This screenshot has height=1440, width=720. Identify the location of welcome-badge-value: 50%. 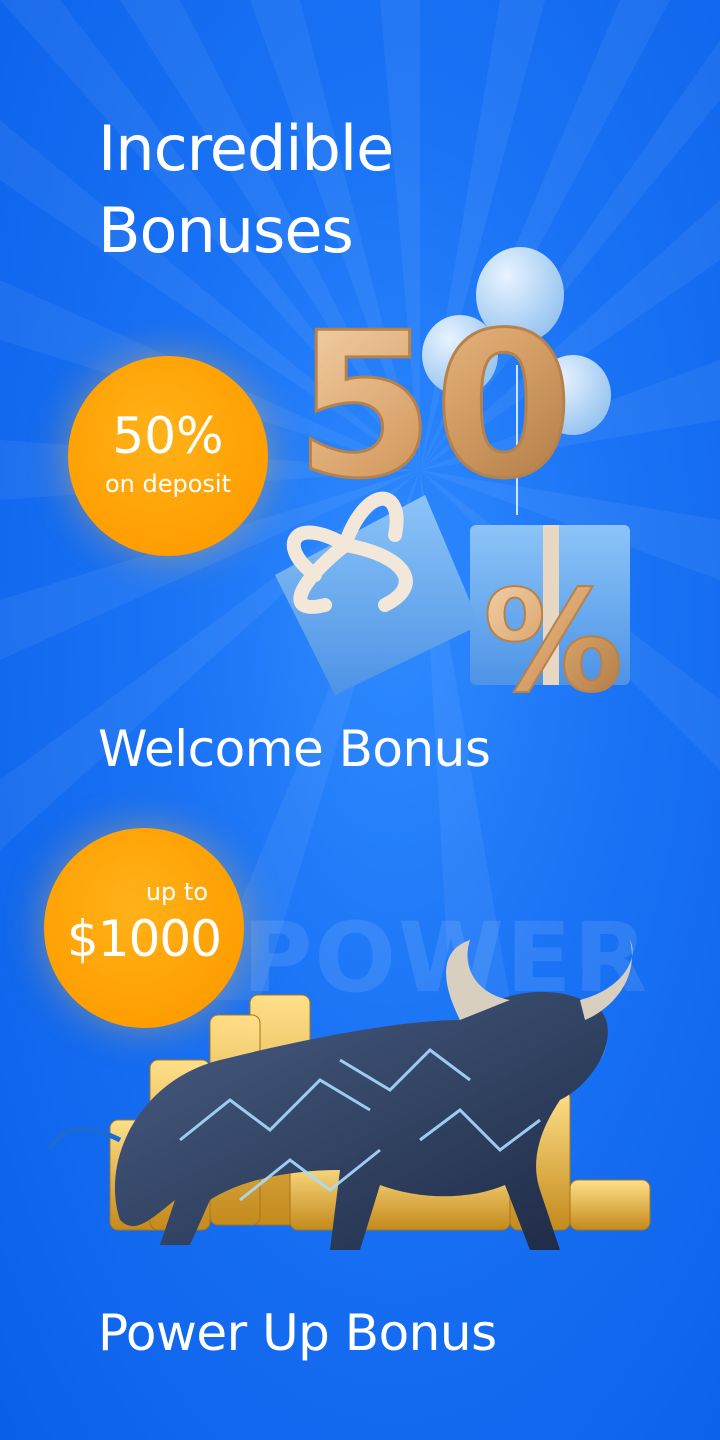
(168, 436).